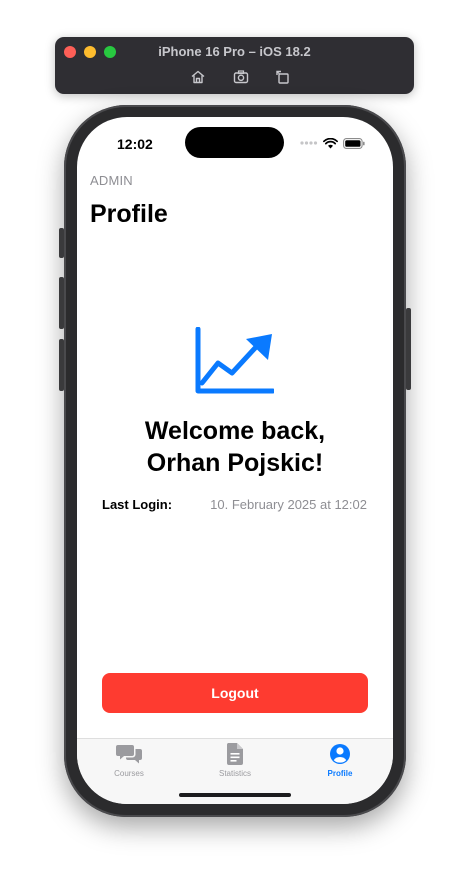 The width and height of the screenshot is (470, 892). What do you see at coordinates (198, 77) in the screenshot?
I see `home-icon` at bounding box center [198, 77].